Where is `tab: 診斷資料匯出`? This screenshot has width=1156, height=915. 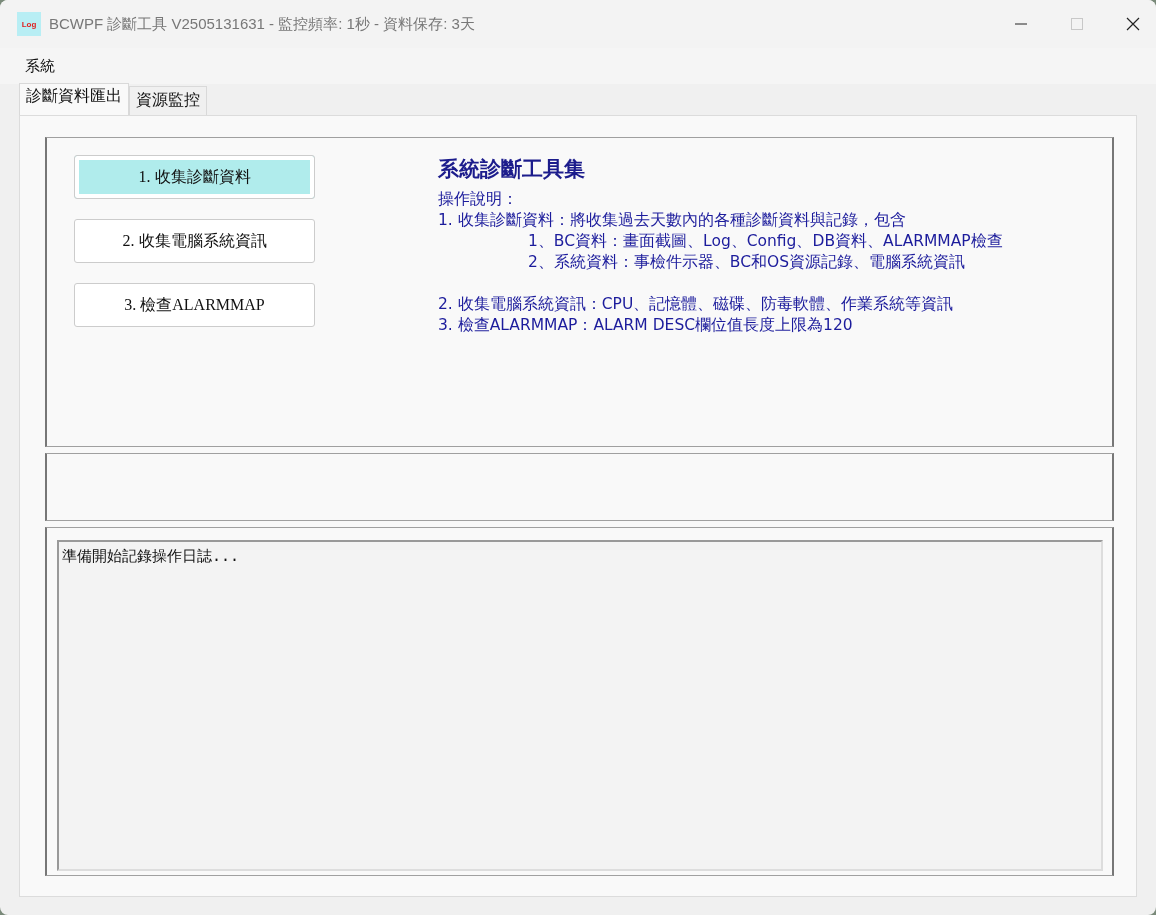 tab: 診斷資料匯出 is located at coordinates (74, 99).